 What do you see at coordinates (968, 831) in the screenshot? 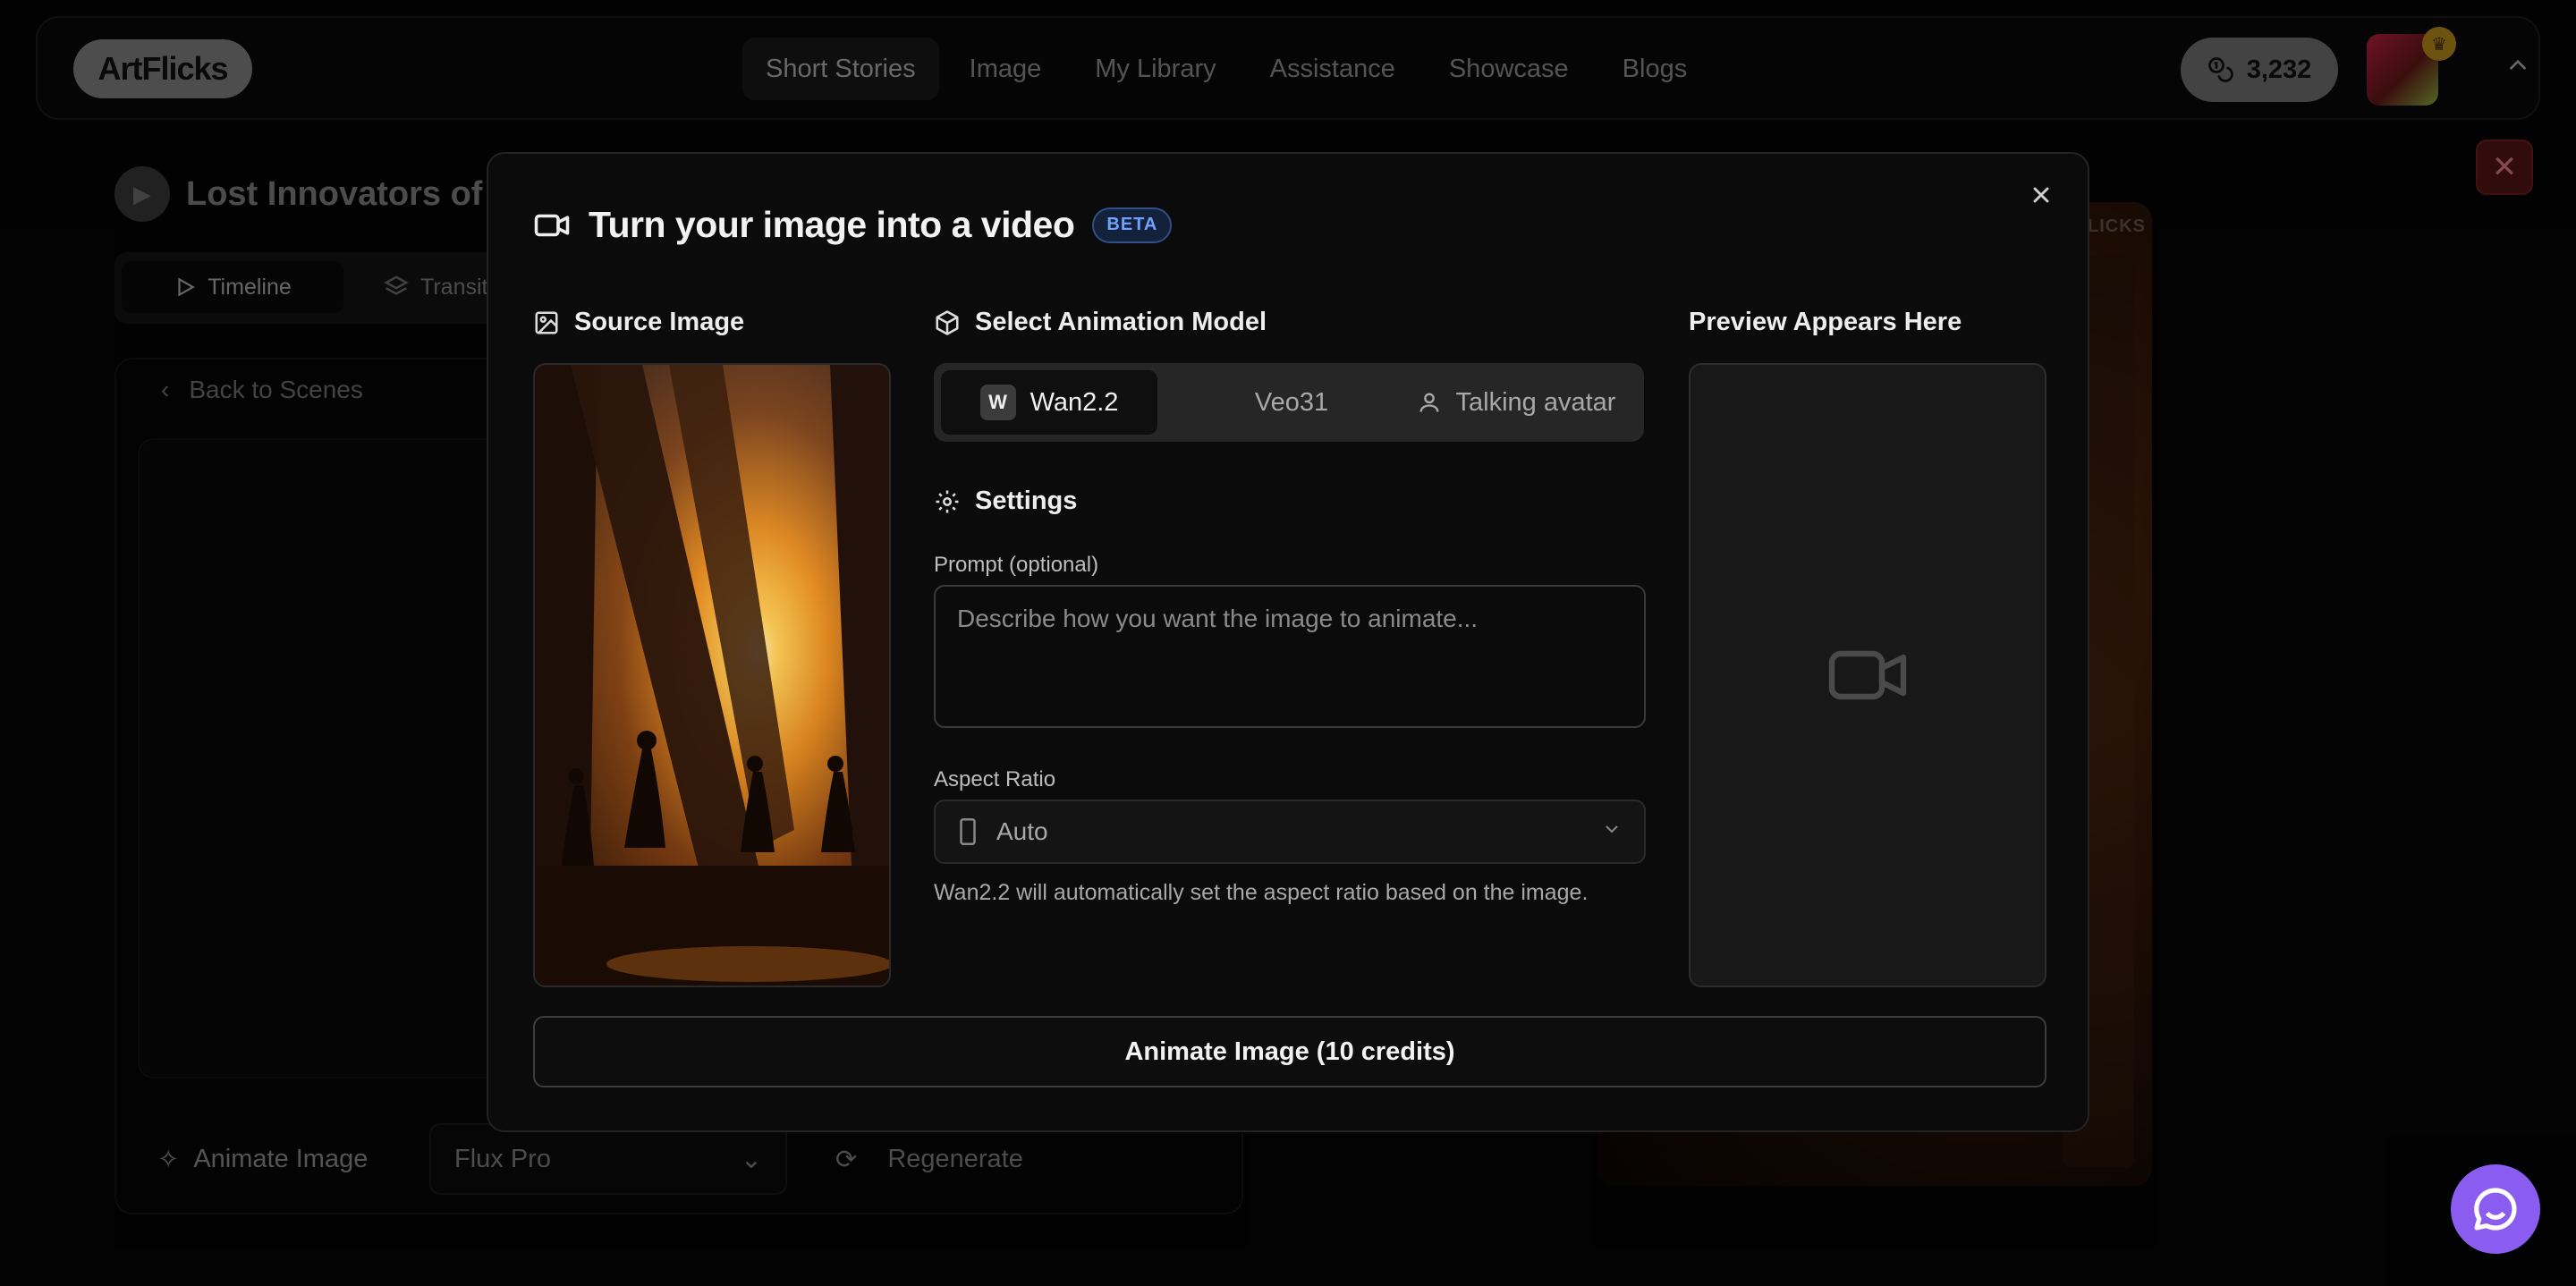
I see `phone-icon` at bounding box center [968, 831].